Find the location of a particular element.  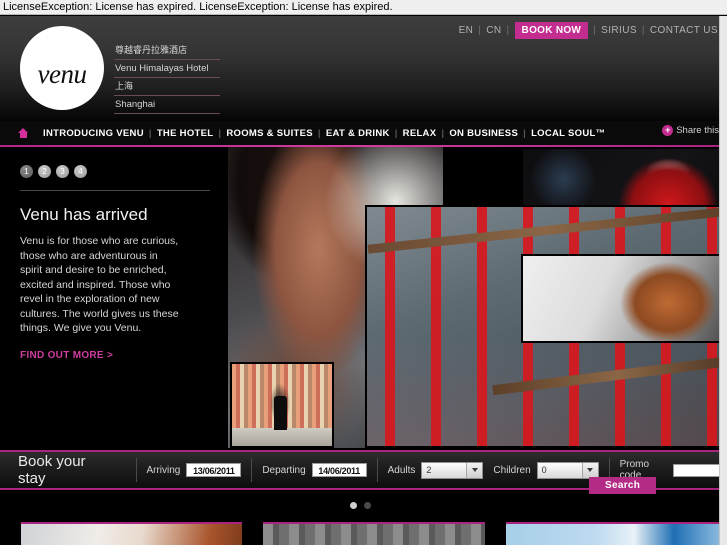

hero-divider is located at coordinates (115, 190).